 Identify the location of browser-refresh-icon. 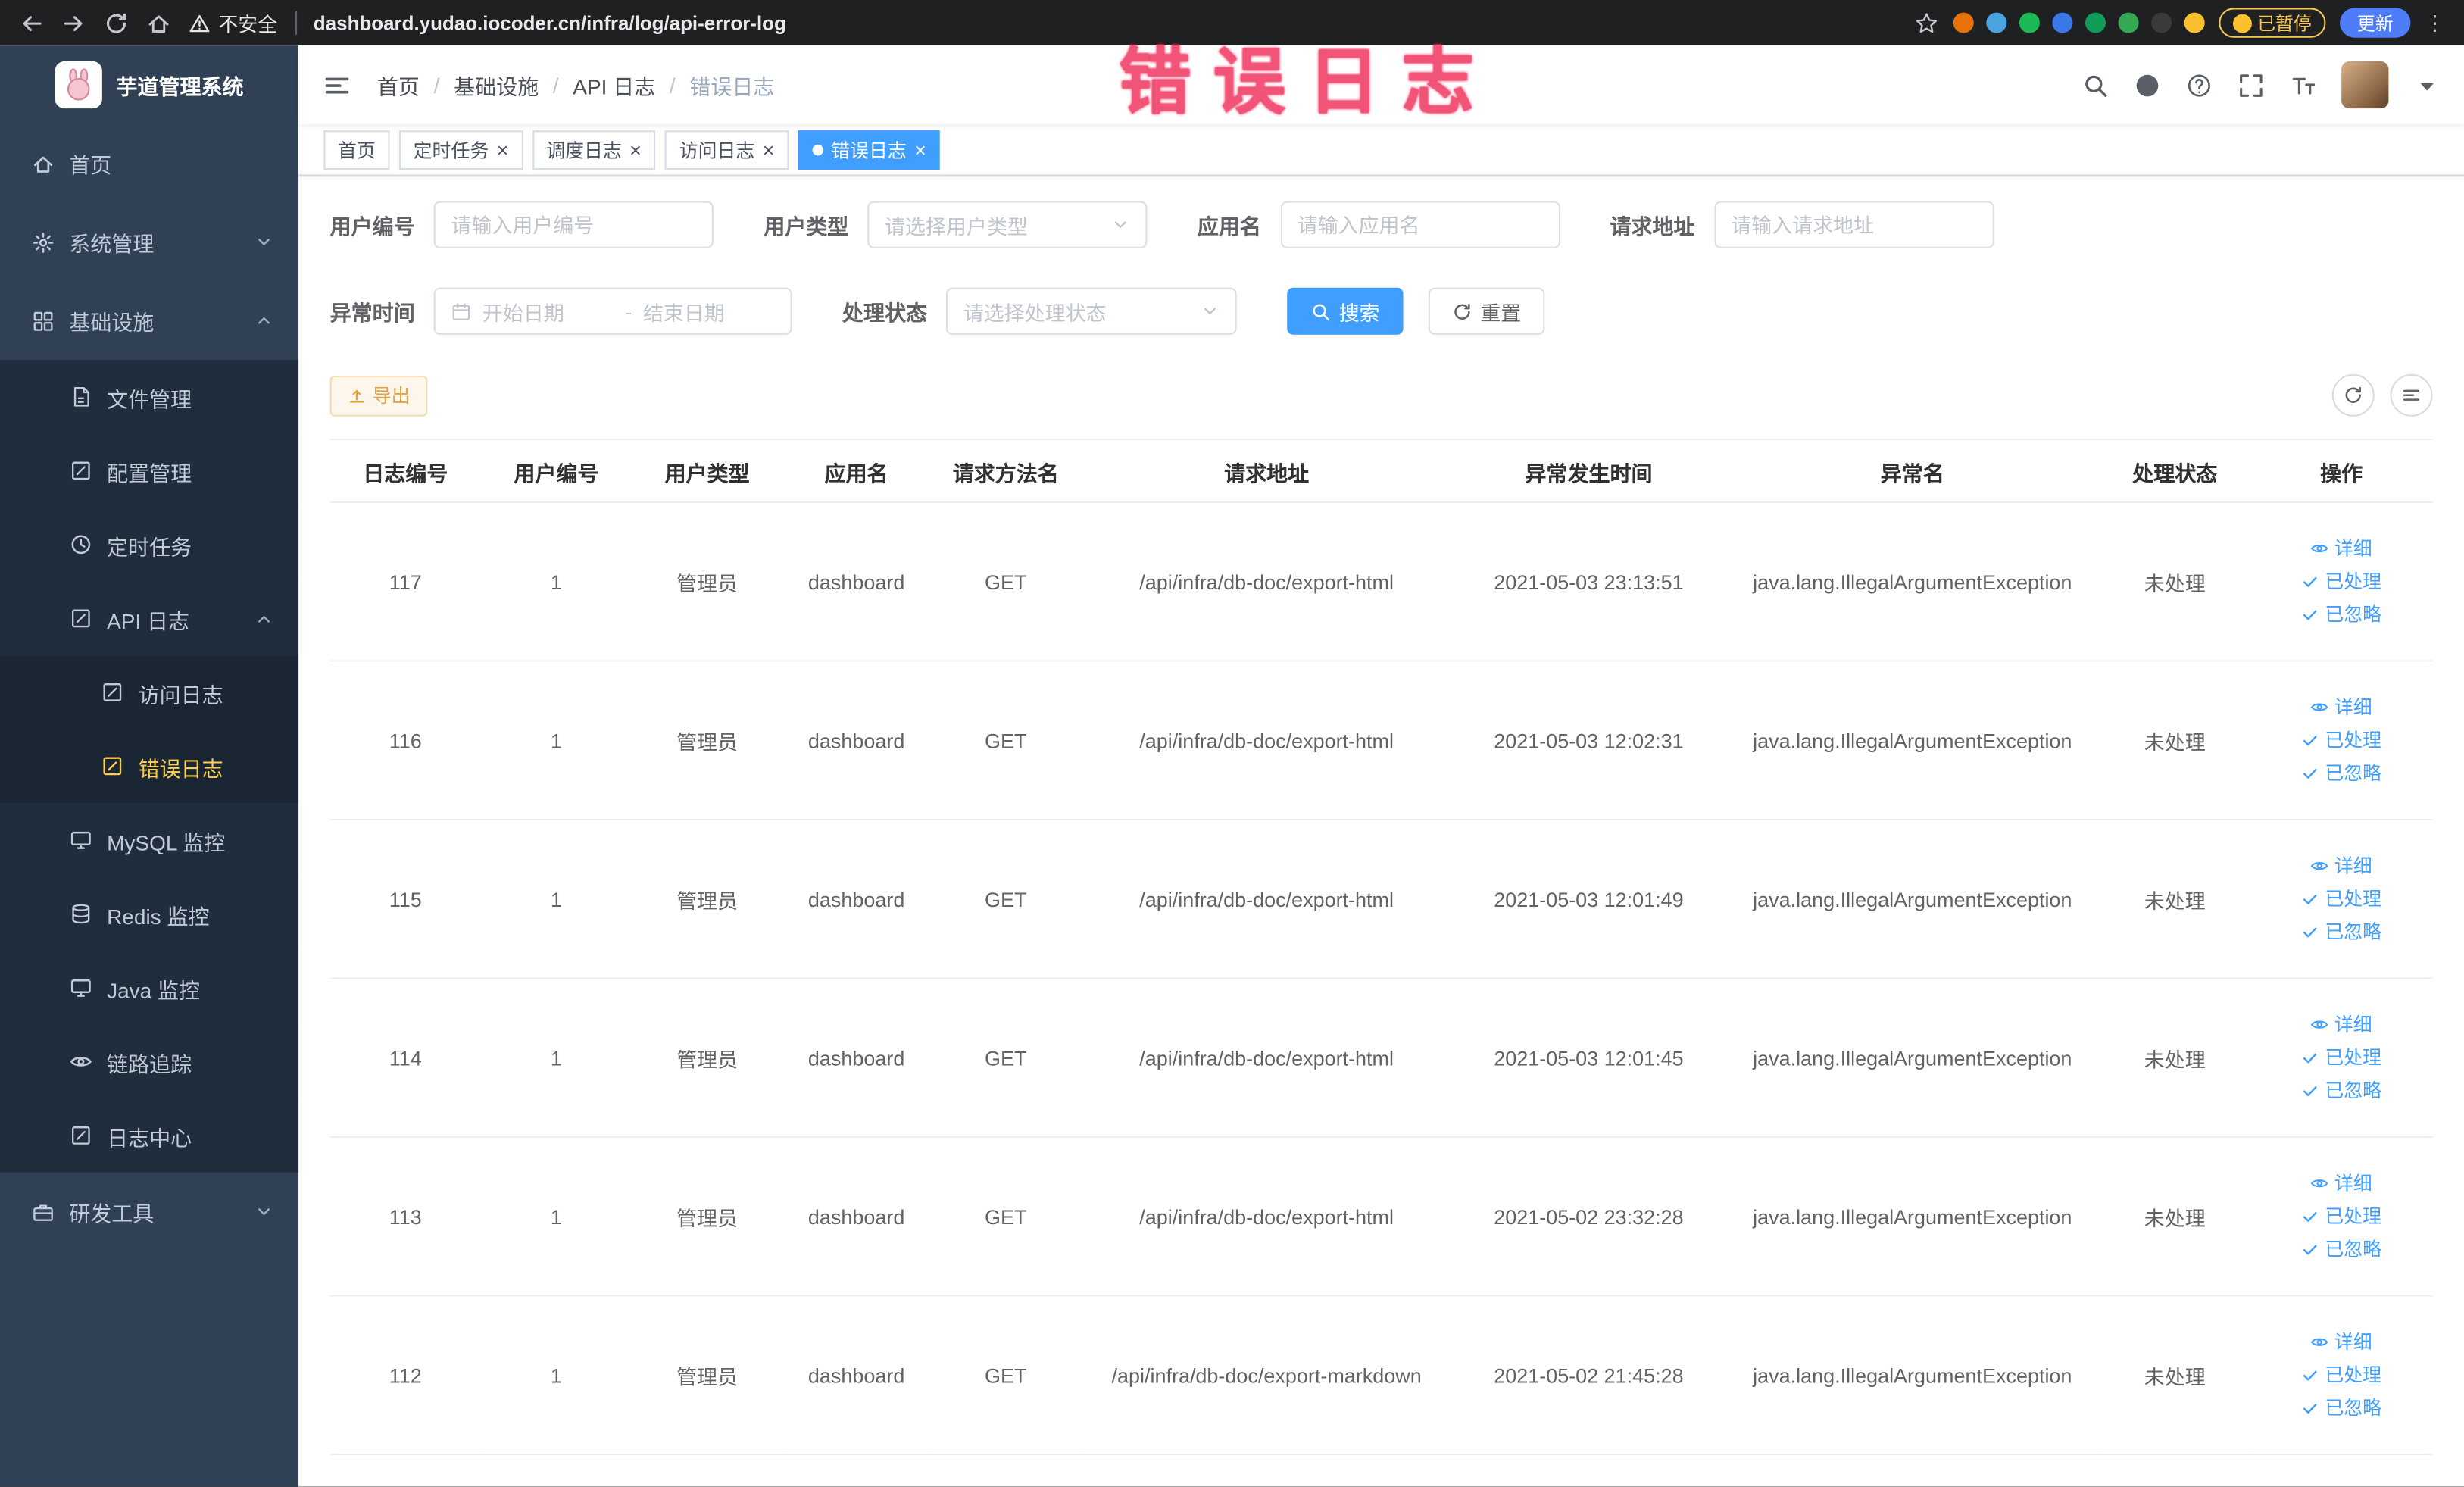
(116, 22).